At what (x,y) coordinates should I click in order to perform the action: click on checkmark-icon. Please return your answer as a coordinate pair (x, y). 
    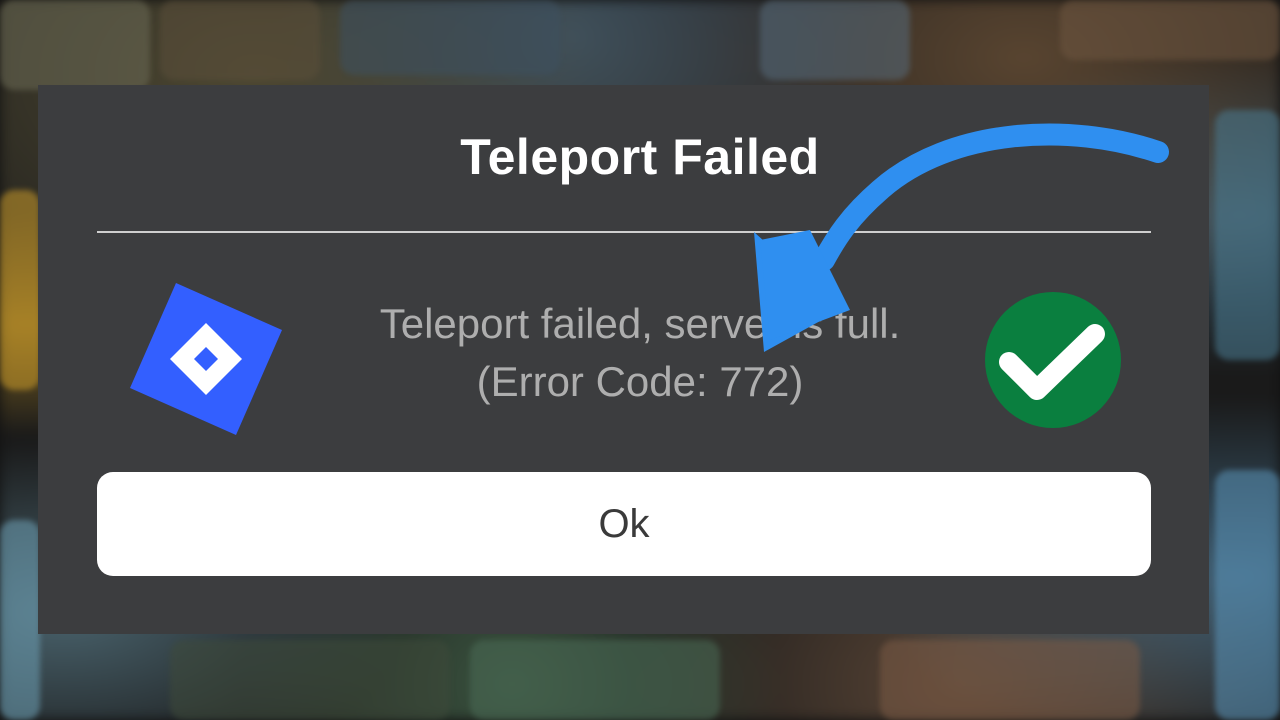
    Looking at the image, I should click on (1053, 360).